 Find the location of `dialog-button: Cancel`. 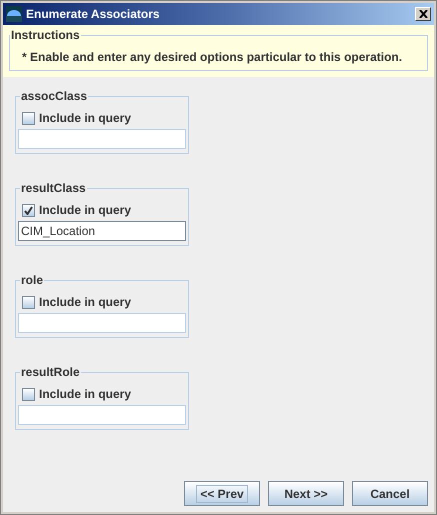

dialog-button: Cancel is located at coordinates (390, 493).